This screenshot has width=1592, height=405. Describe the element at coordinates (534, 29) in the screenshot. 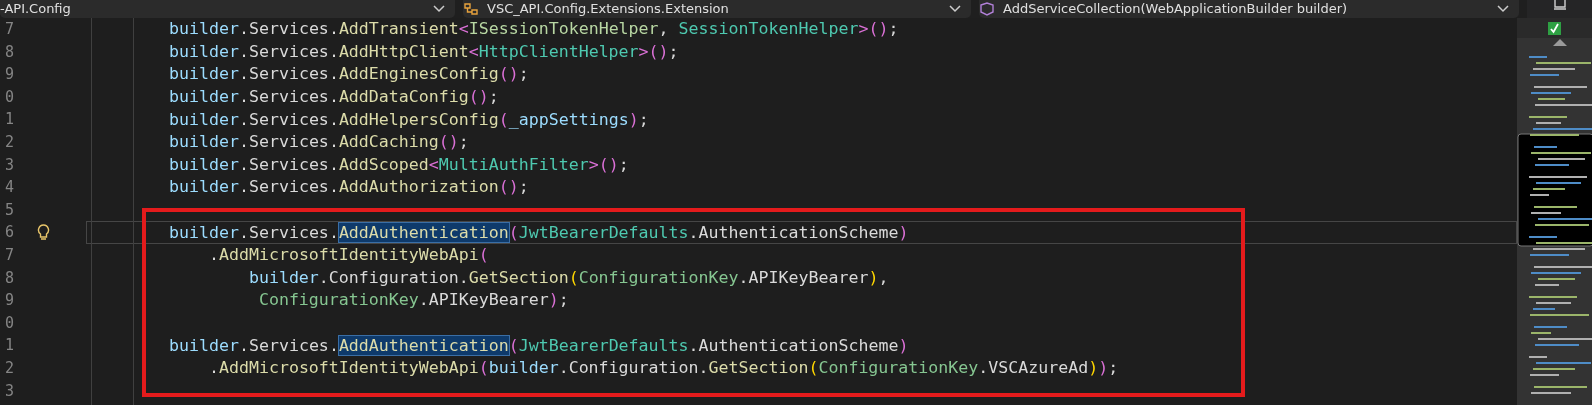

I see `code-line: builder.Services.AddTransient<ISessionTokenHelper, SessionTokenHelper>();` at that location.